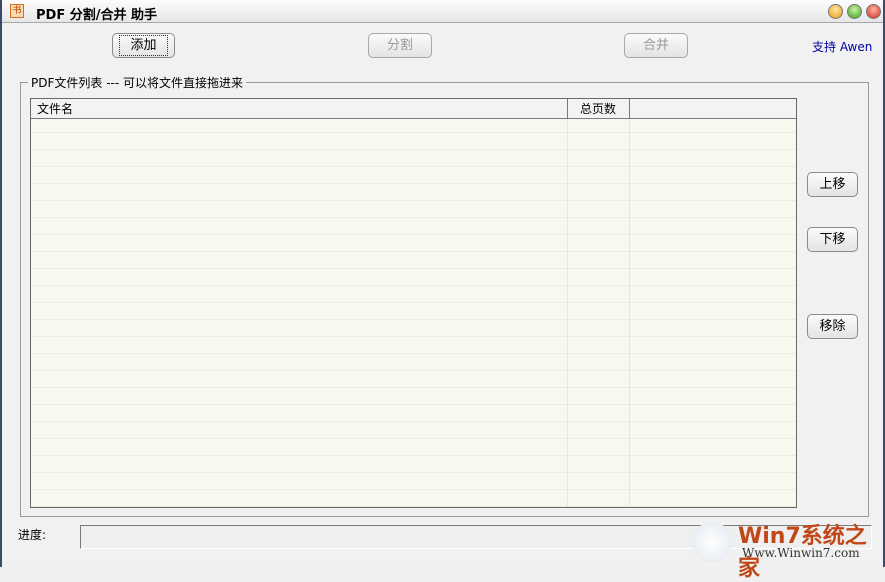  Describe the element at coordinates (832, 239) in the screenshot. I see `move-down-button: 下移` at that location.